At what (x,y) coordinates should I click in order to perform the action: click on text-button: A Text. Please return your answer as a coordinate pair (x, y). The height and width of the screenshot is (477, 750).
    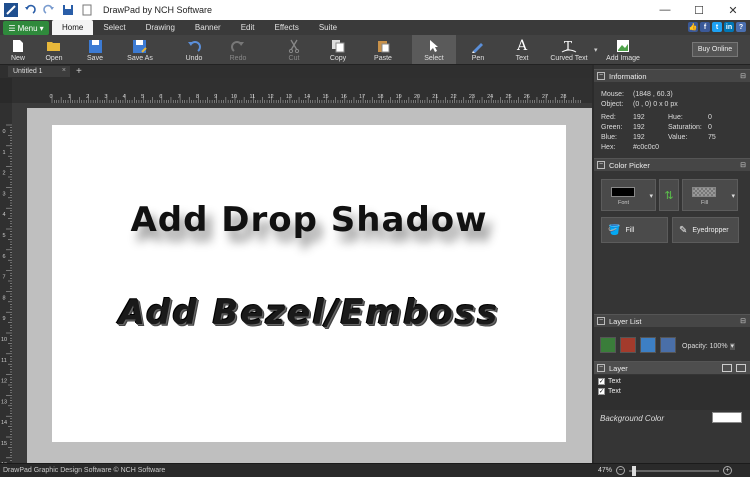
    Looking at the image, I should click on (522, 49).